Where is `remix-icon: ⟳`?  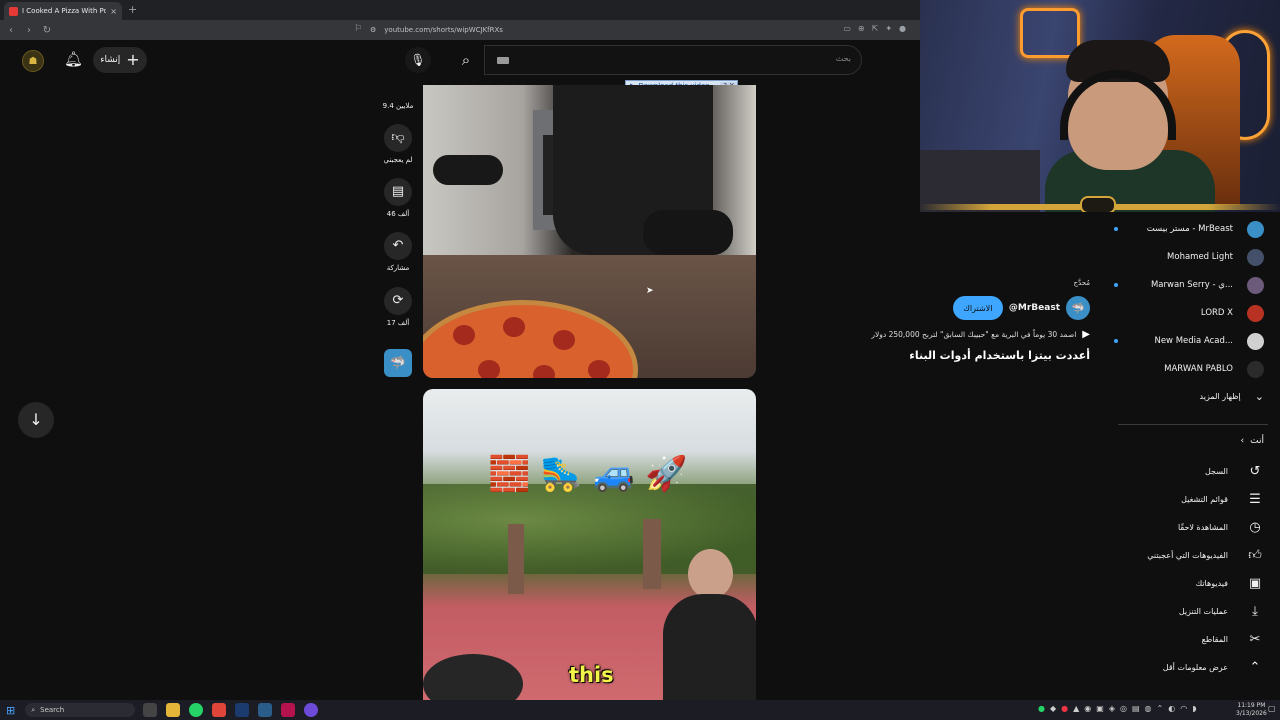
remix-icon: ⟳ is located at coordinates (398, 301).